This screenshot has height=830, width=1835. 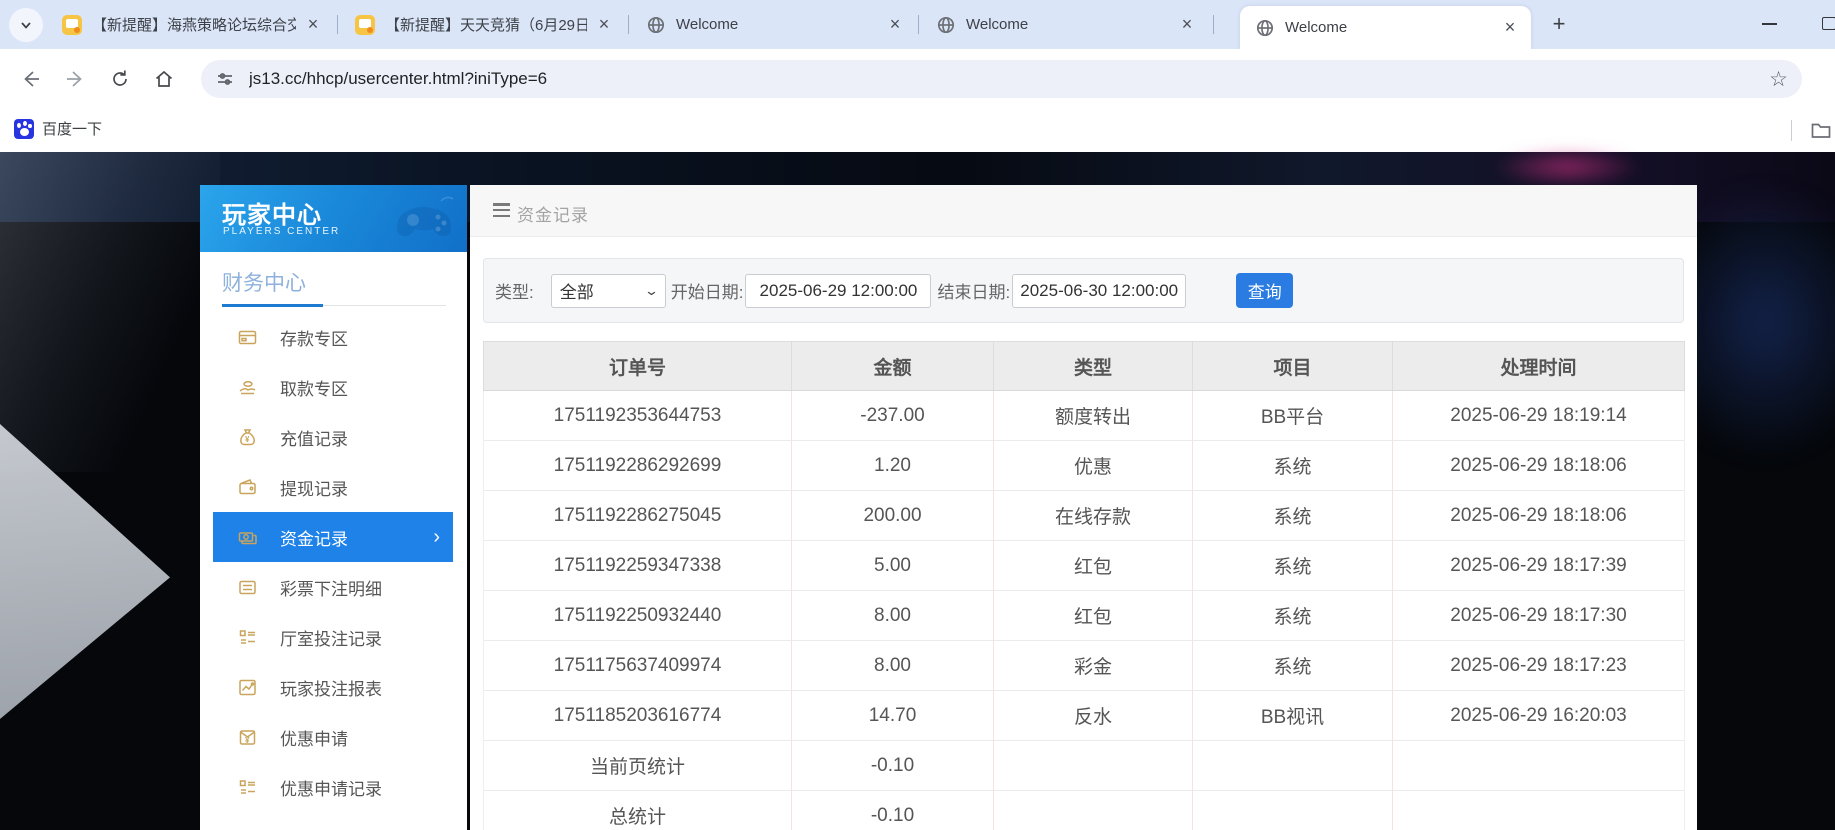 I want to click on bookmark-star-icon: ☆, so click(x=1778, y=79).